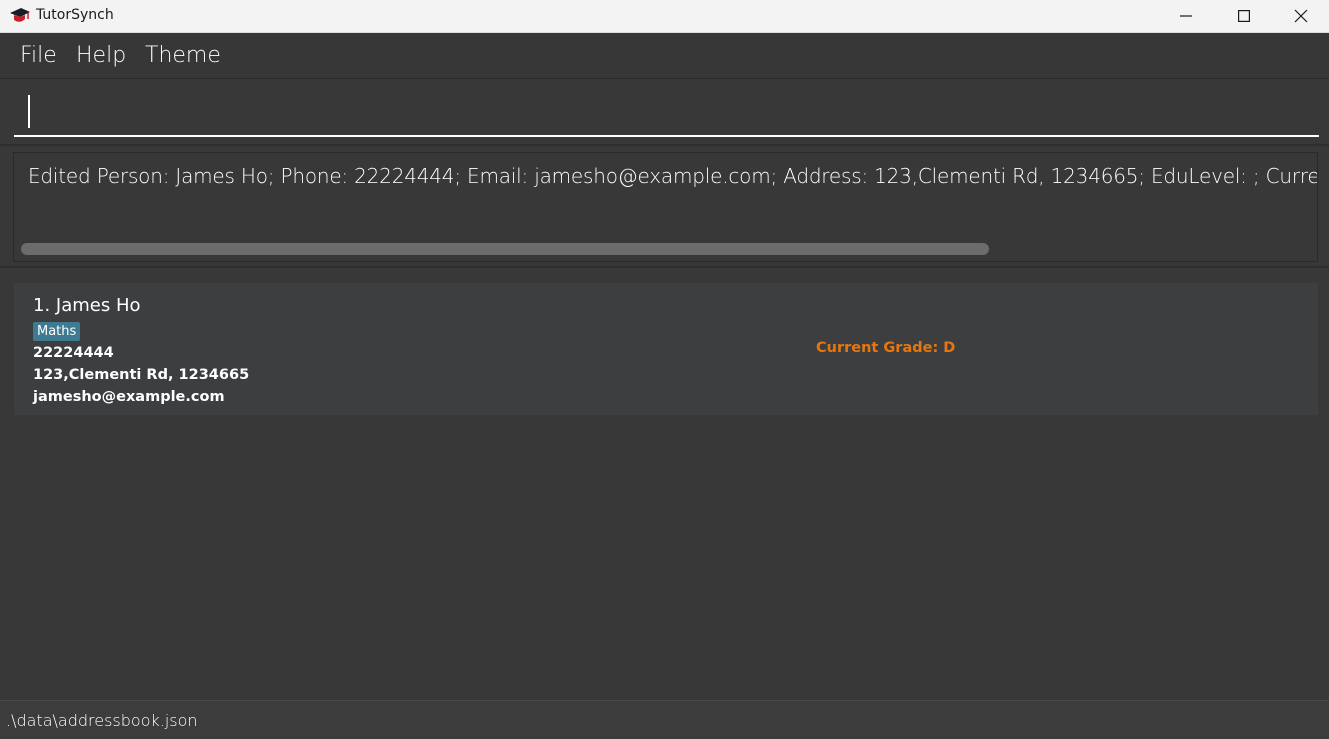 The width and height of the screenshot is (1329, 739). What do you see at coordinates (102, 720) in the screenshot?
I see `save-location: .\data\addressbook.json` at bounding box center [102, 720].